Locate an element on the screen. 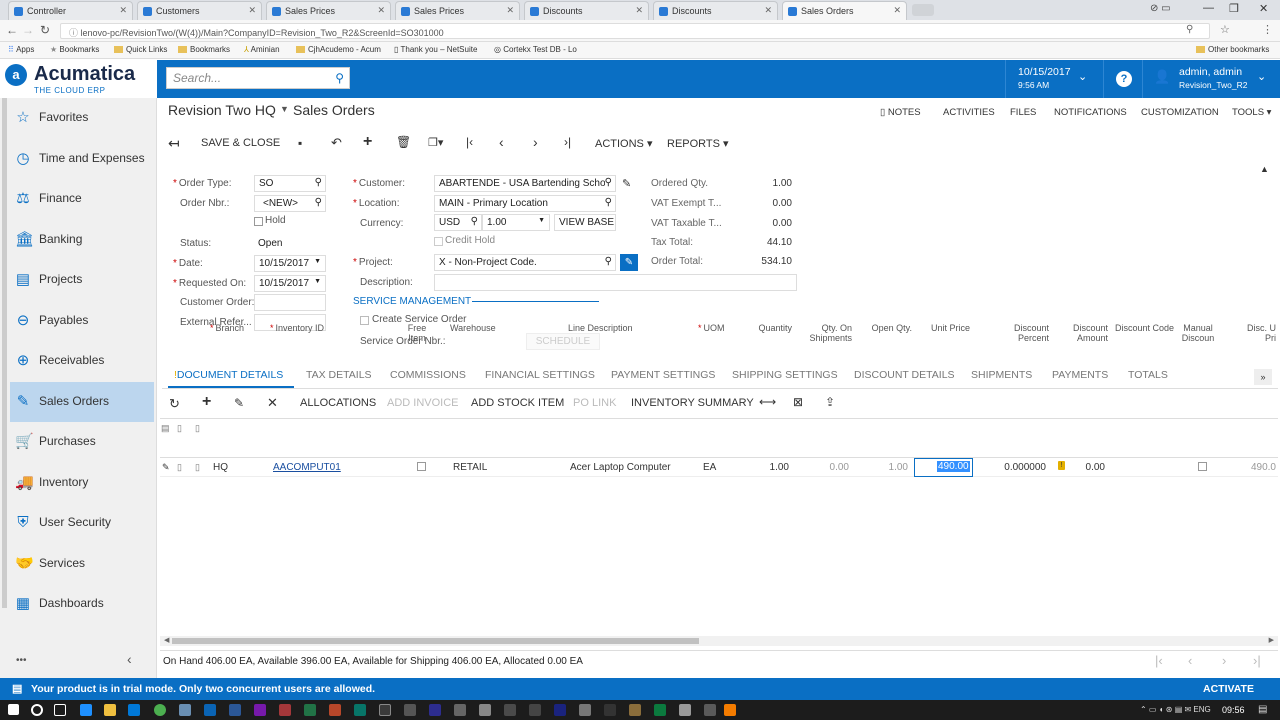 This screenshot has width=1280, height=720. user-name: admin, admin is located at coordinates (1210, 72).